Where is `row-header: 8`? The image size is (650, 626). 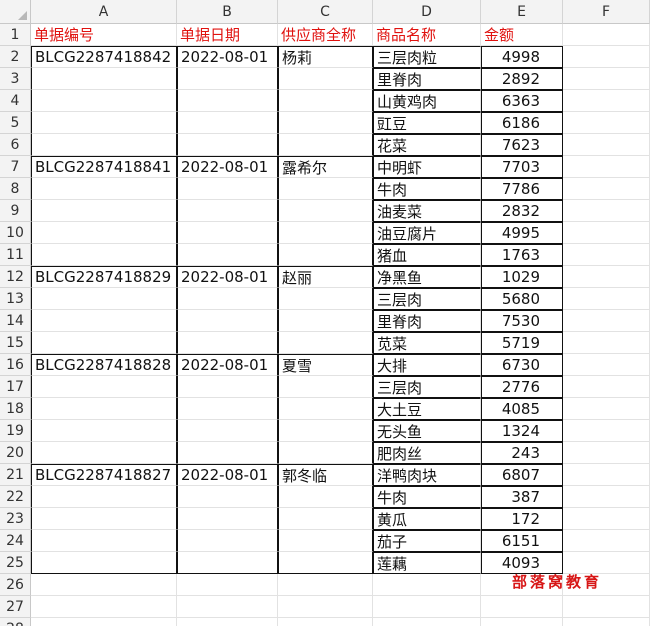 row-header: 8 is located at coordinates (15, 189).